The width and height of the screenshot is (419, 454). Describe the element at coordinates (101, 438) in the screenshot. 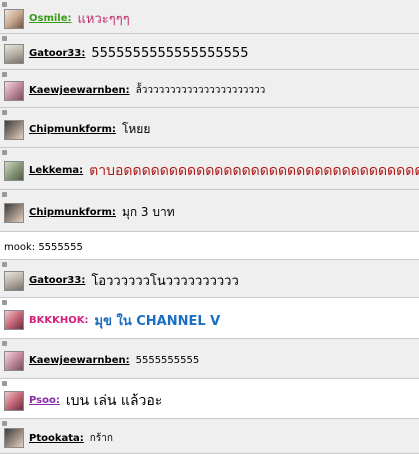

I see `message-text: กร้าก` at that location.